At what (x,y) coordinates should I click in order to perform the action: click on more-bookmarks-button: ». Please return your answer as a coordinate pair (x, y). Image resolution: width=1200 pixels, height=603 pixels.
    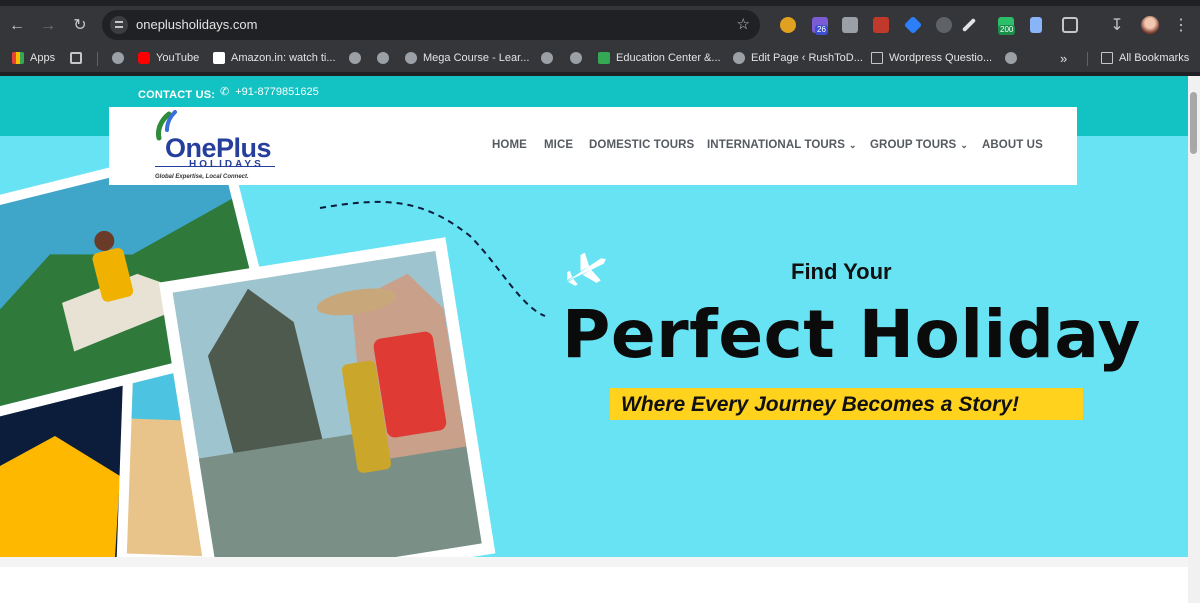
    Looking at the image, I should click on (1063, 58).